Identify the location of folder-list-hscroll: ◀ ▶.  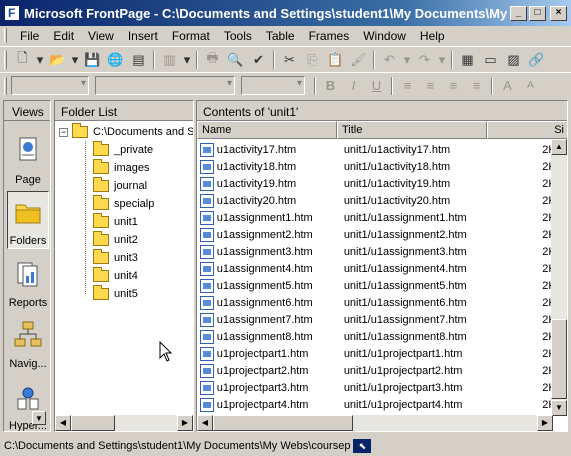
(124, 423).